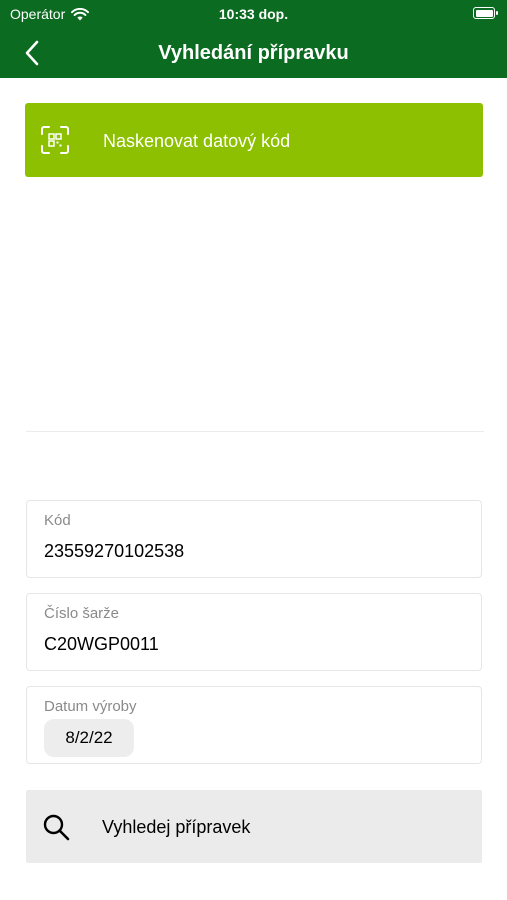 The width and height of the screenshot is (507, 900). Describe the element at coordinates (485, 13) in the screenshot. I see `battery-icon` at that location.